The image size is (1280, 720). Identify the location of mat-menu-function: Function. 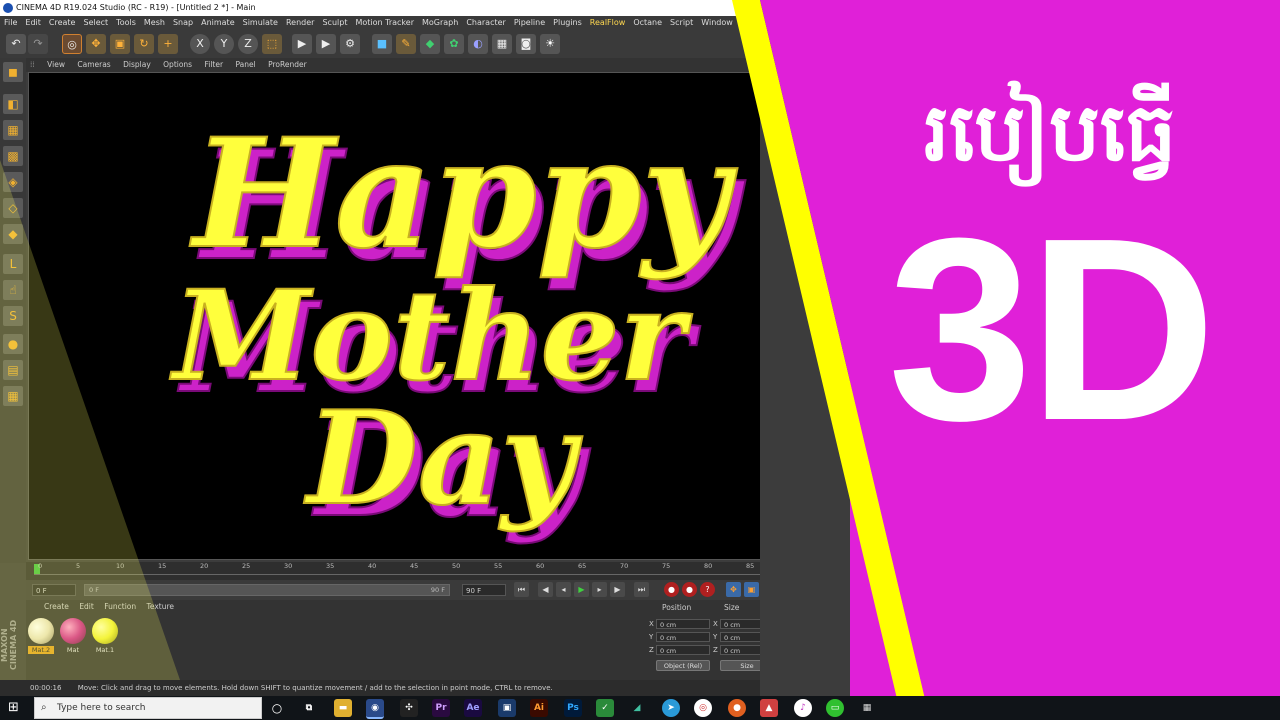
(120, 606).